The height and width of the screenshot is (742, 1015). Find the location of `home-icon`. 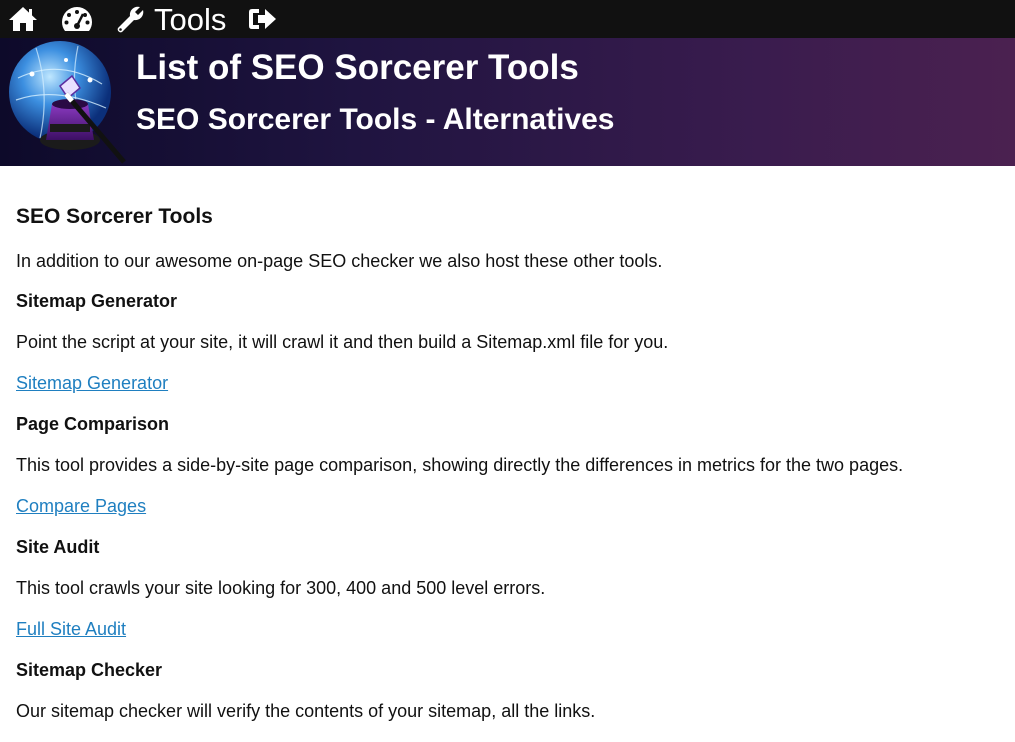

home-icon is located at coordinates (23, 19).